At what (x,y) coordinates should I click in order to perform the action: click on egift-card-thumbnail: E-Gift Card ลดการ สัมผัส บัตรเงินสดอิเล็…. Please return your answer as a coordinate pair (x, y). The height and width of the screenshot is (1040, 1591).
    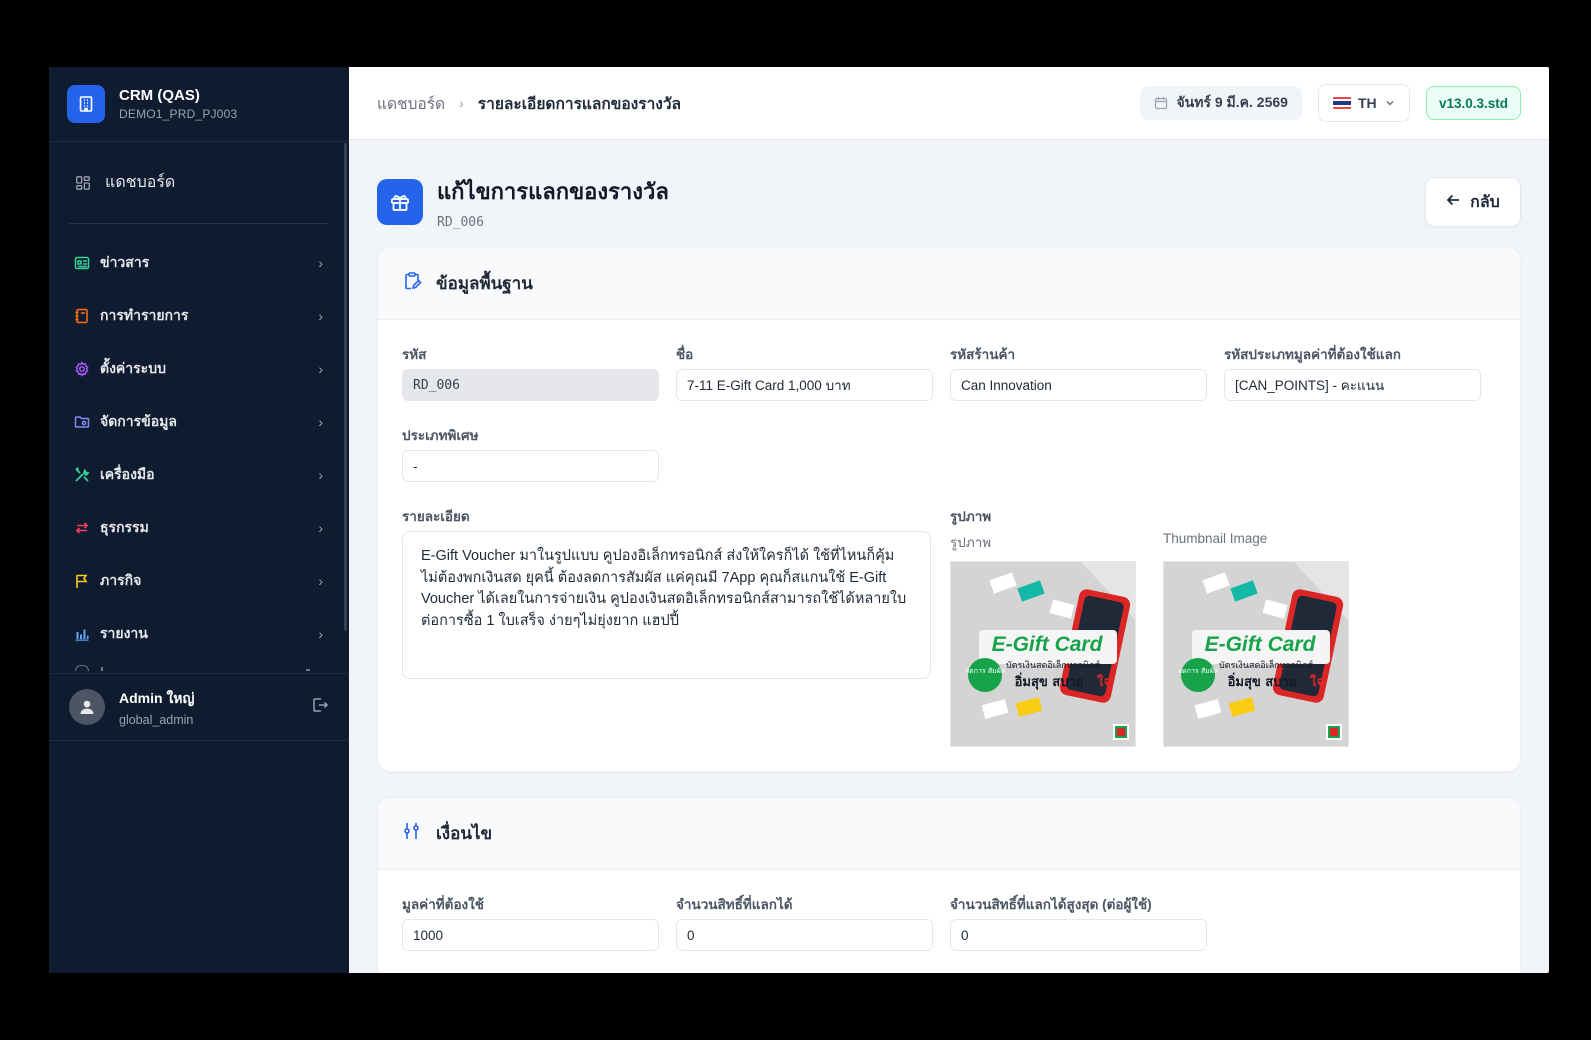
    Looking at the image, I should click on (1256, 654).